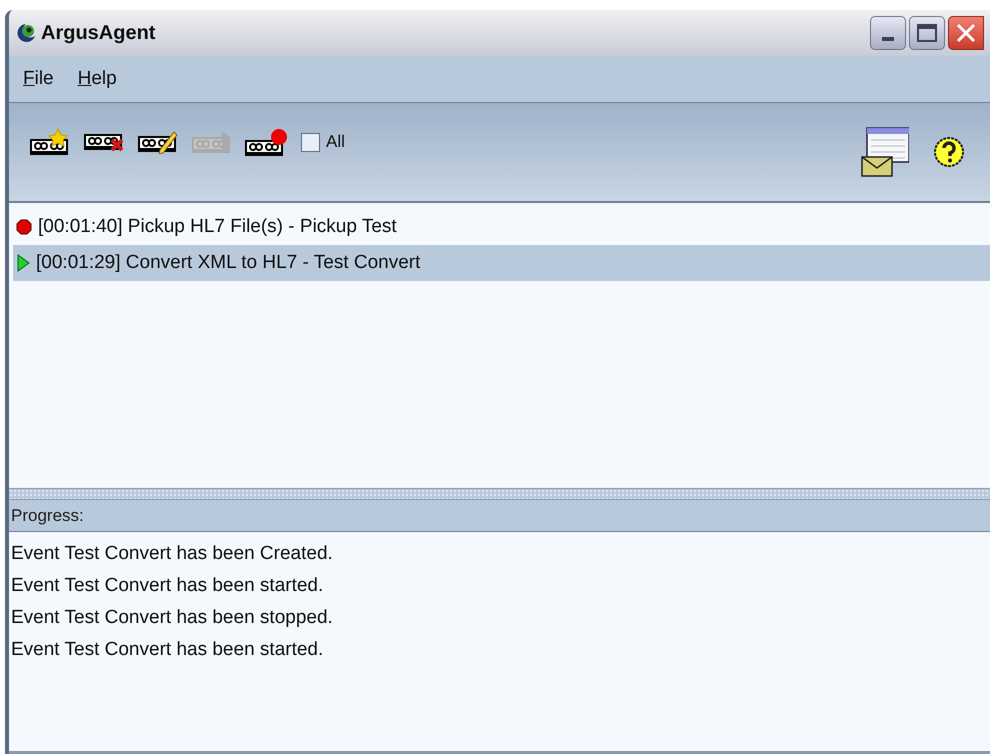  Describe the element at coordinates (47, 515) in the screenshot. I see `progress-label: Progress:` at that location.